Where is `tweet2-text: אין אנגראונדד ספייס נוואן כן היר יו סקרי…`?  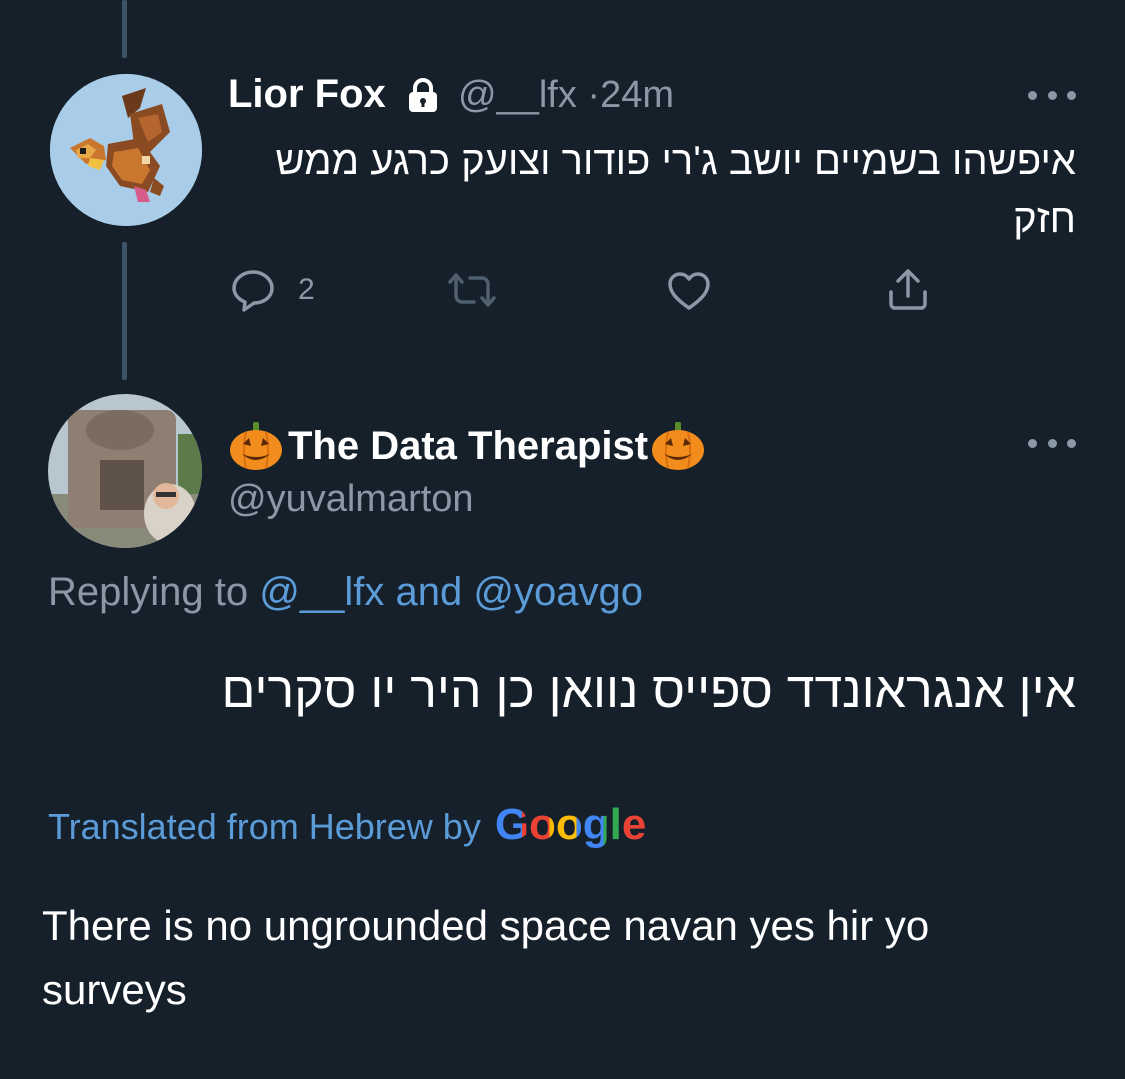
tweet2-text: אין אנגראונדד ספייס נוואן כן היר יו סקרי… is located at coordinates (648, 690).